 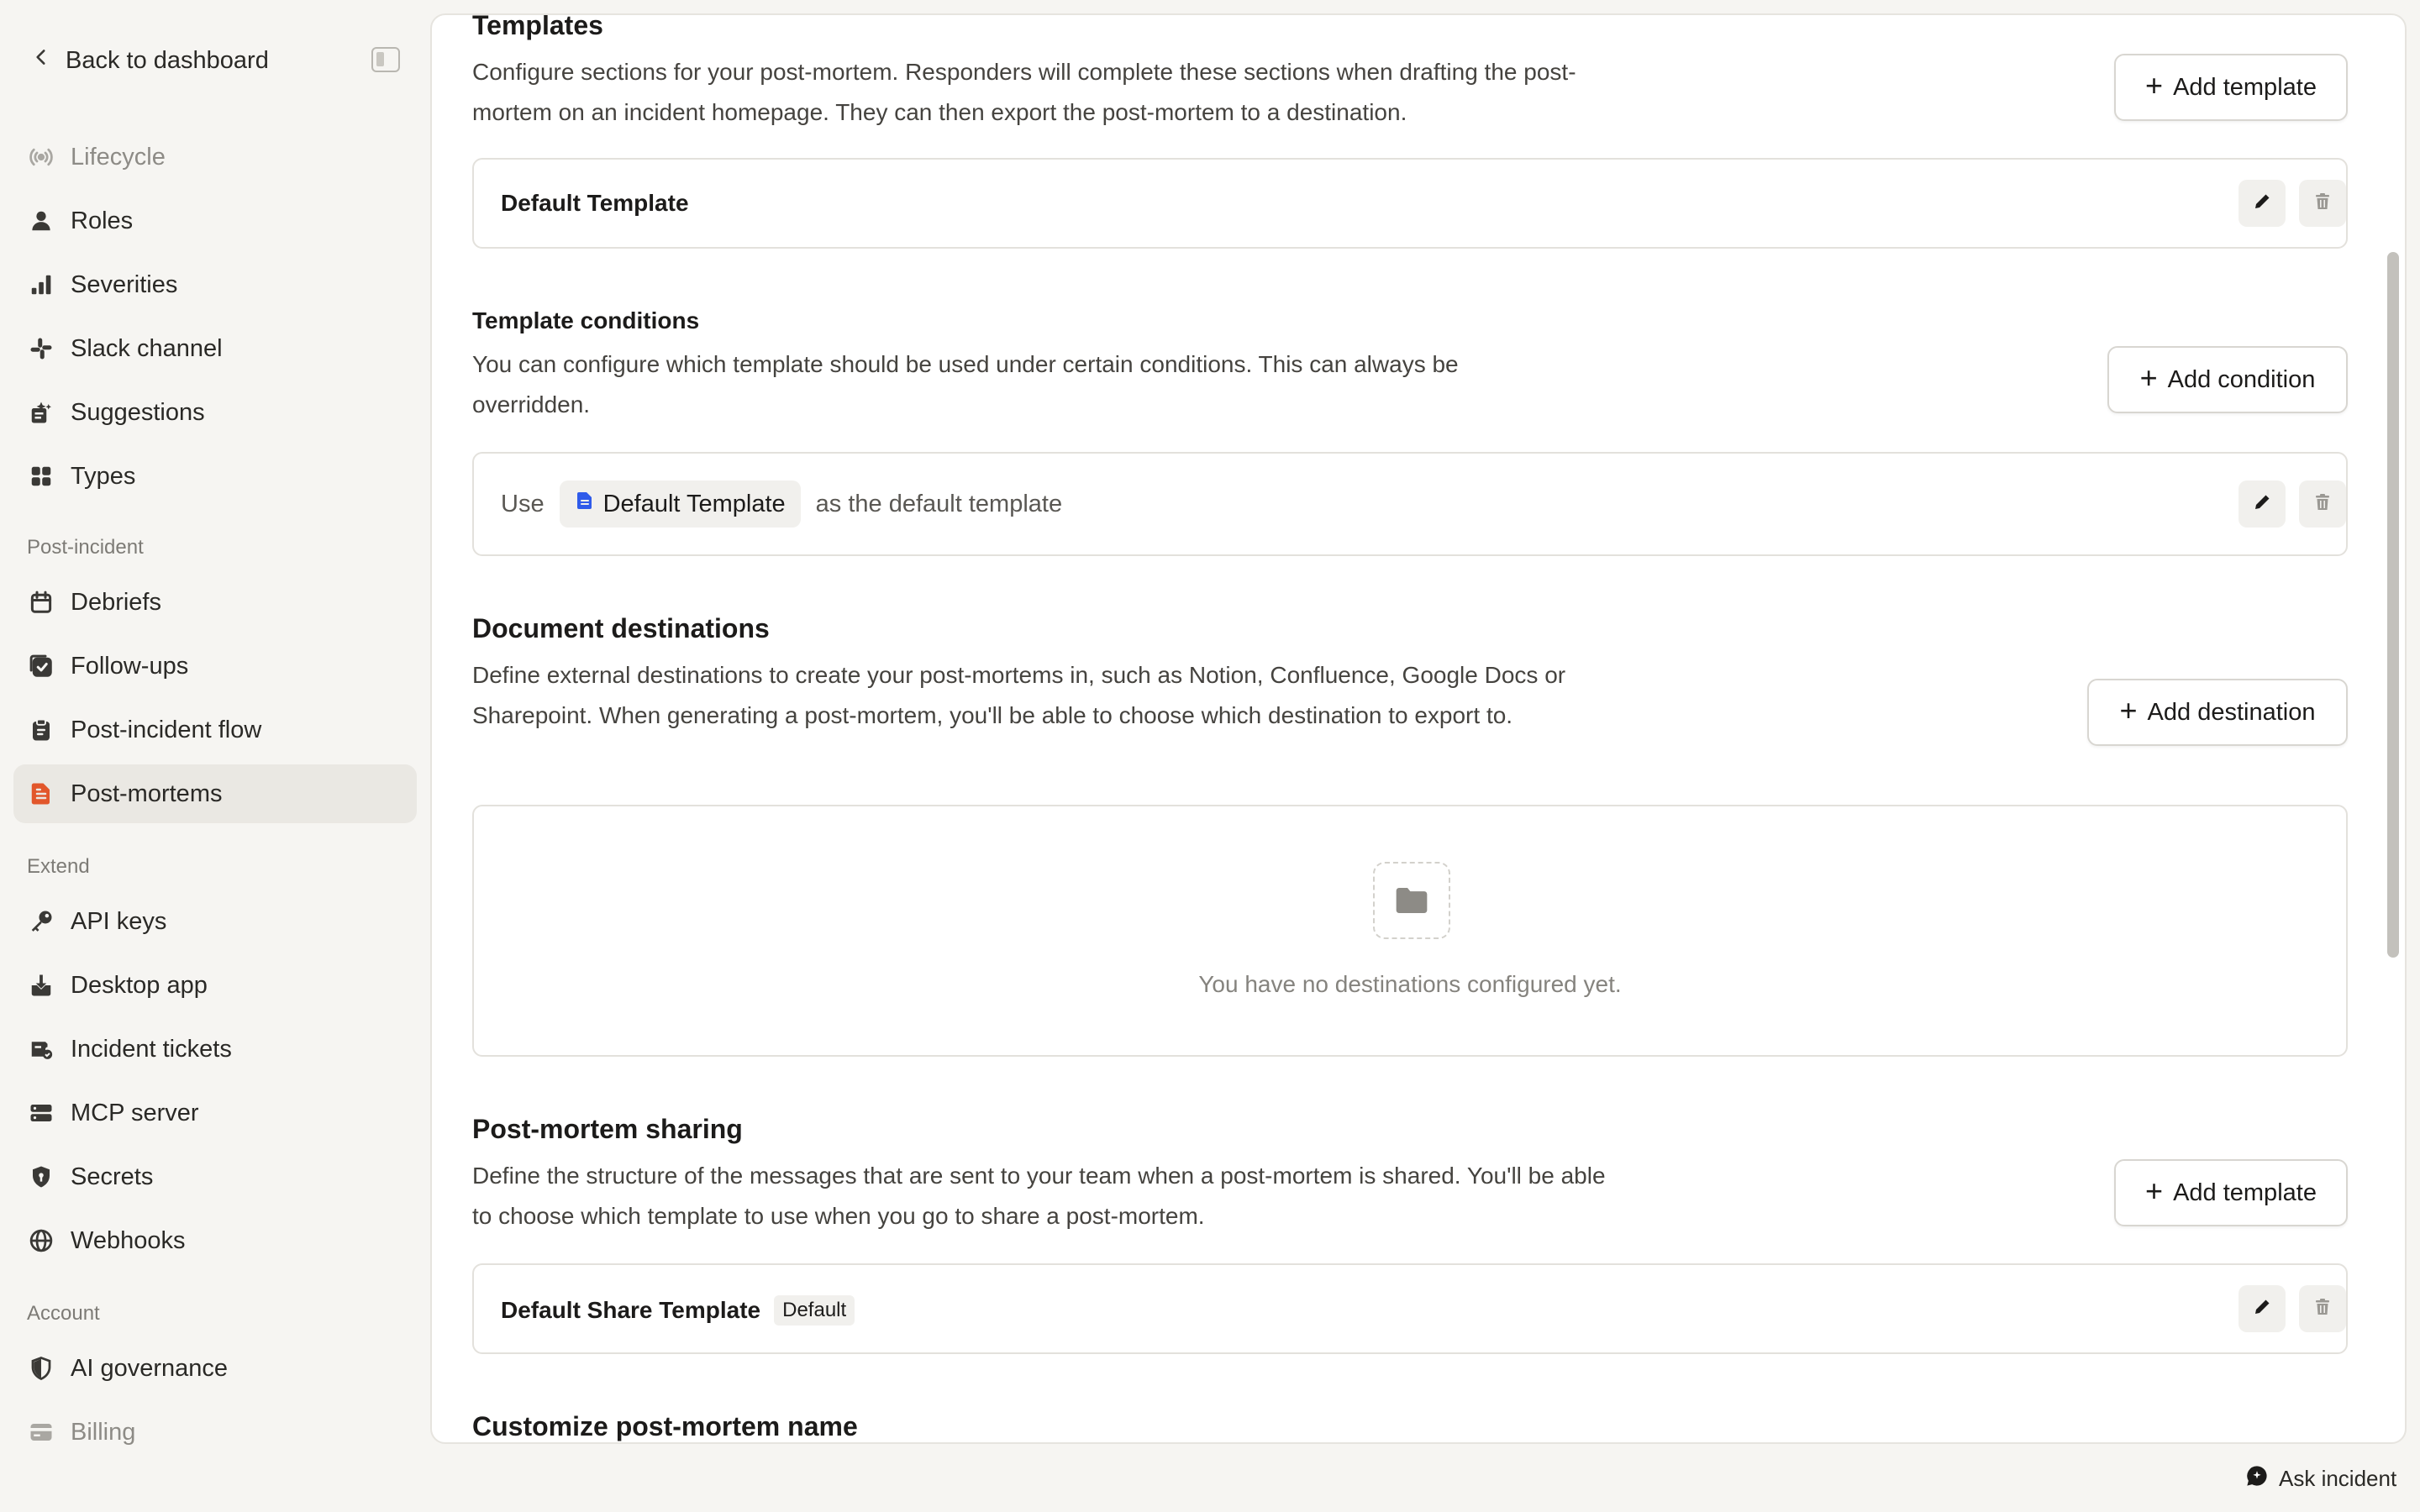 What do you see at coordinates (41, 666) in the screenshot?
I see `checkbox-icon` at bounding box center [41, 666].